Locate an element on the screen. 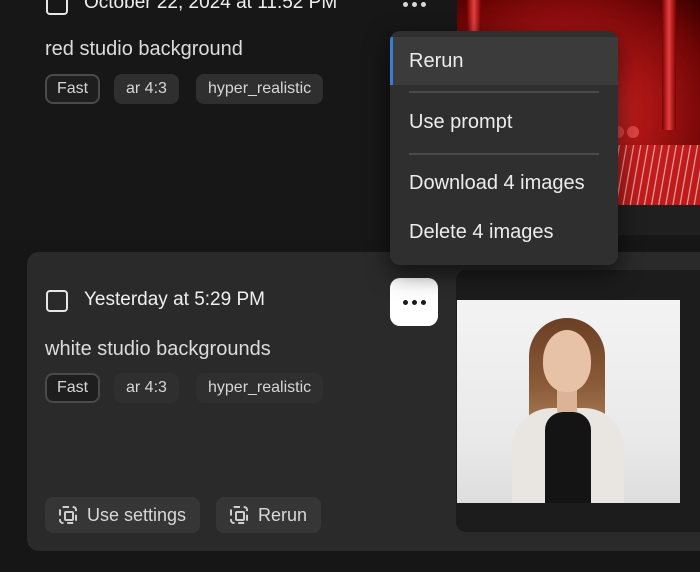 The height and width of the screenshot is (572, 700). copy-settings-icon is located at coordinates (68, 515).